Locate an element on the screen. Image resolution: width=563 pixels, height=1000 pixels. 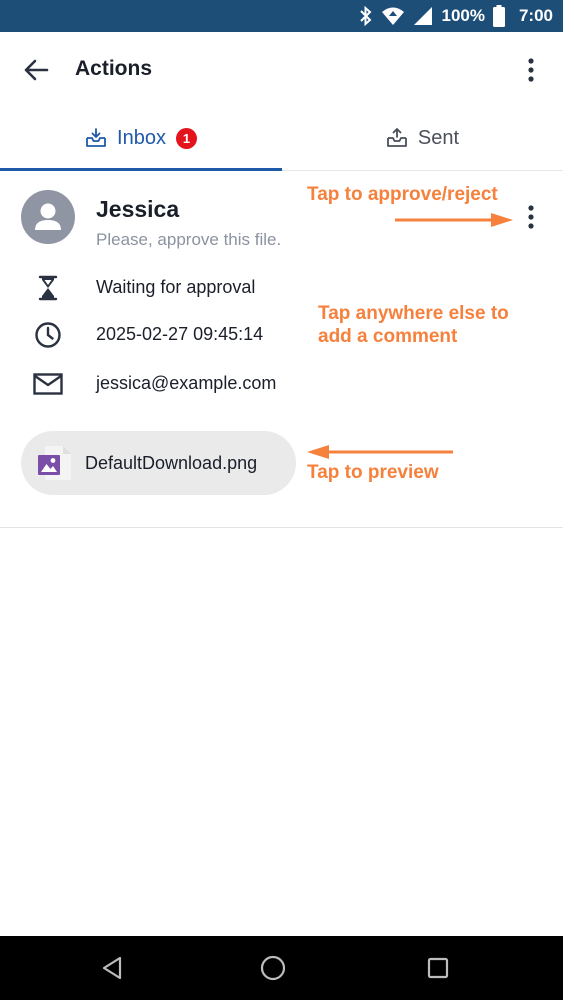
annotation-arrow-approve is located at coordinates (454, 220).